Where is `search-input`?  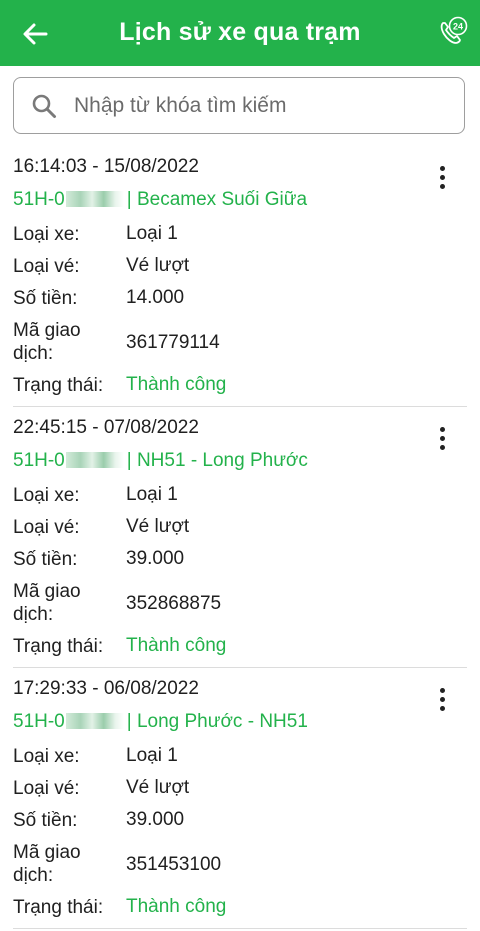 search-input is located at coordinates (264, 106).